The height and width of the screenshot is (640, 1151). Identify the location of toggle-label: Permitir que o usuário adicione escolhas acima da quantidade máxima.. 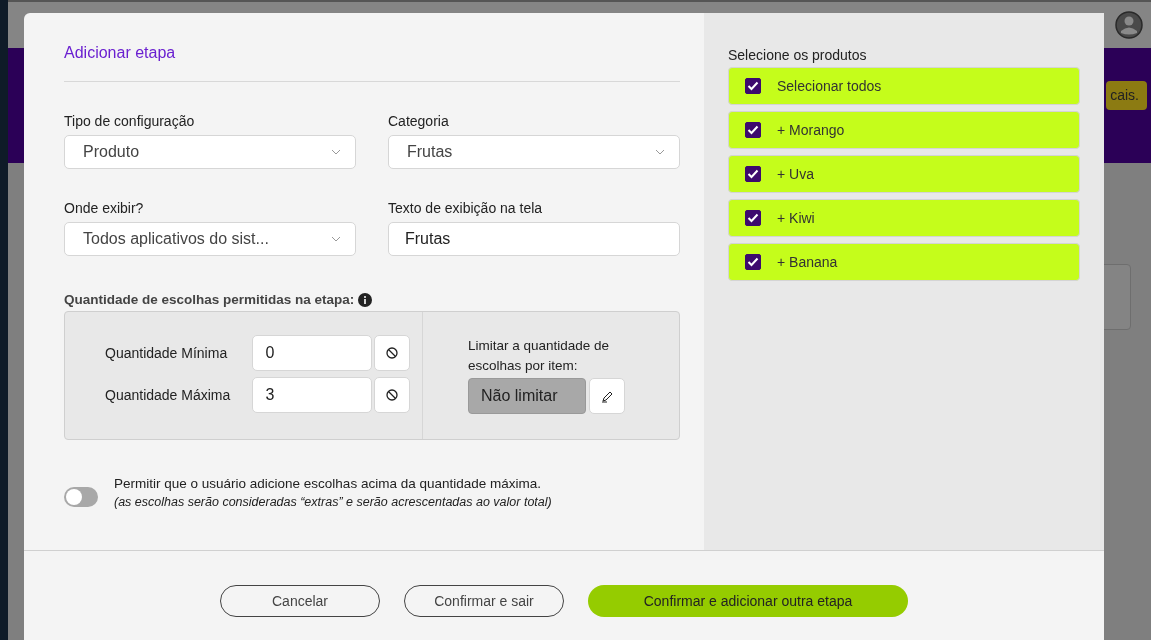
(328, 483).